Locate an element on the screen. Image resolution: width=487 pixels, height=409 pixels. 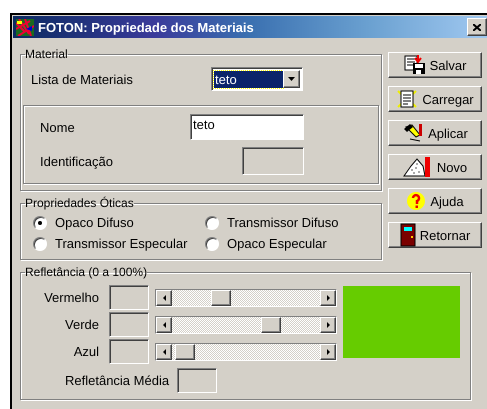
document-icon is located at coordinates (407, 99).